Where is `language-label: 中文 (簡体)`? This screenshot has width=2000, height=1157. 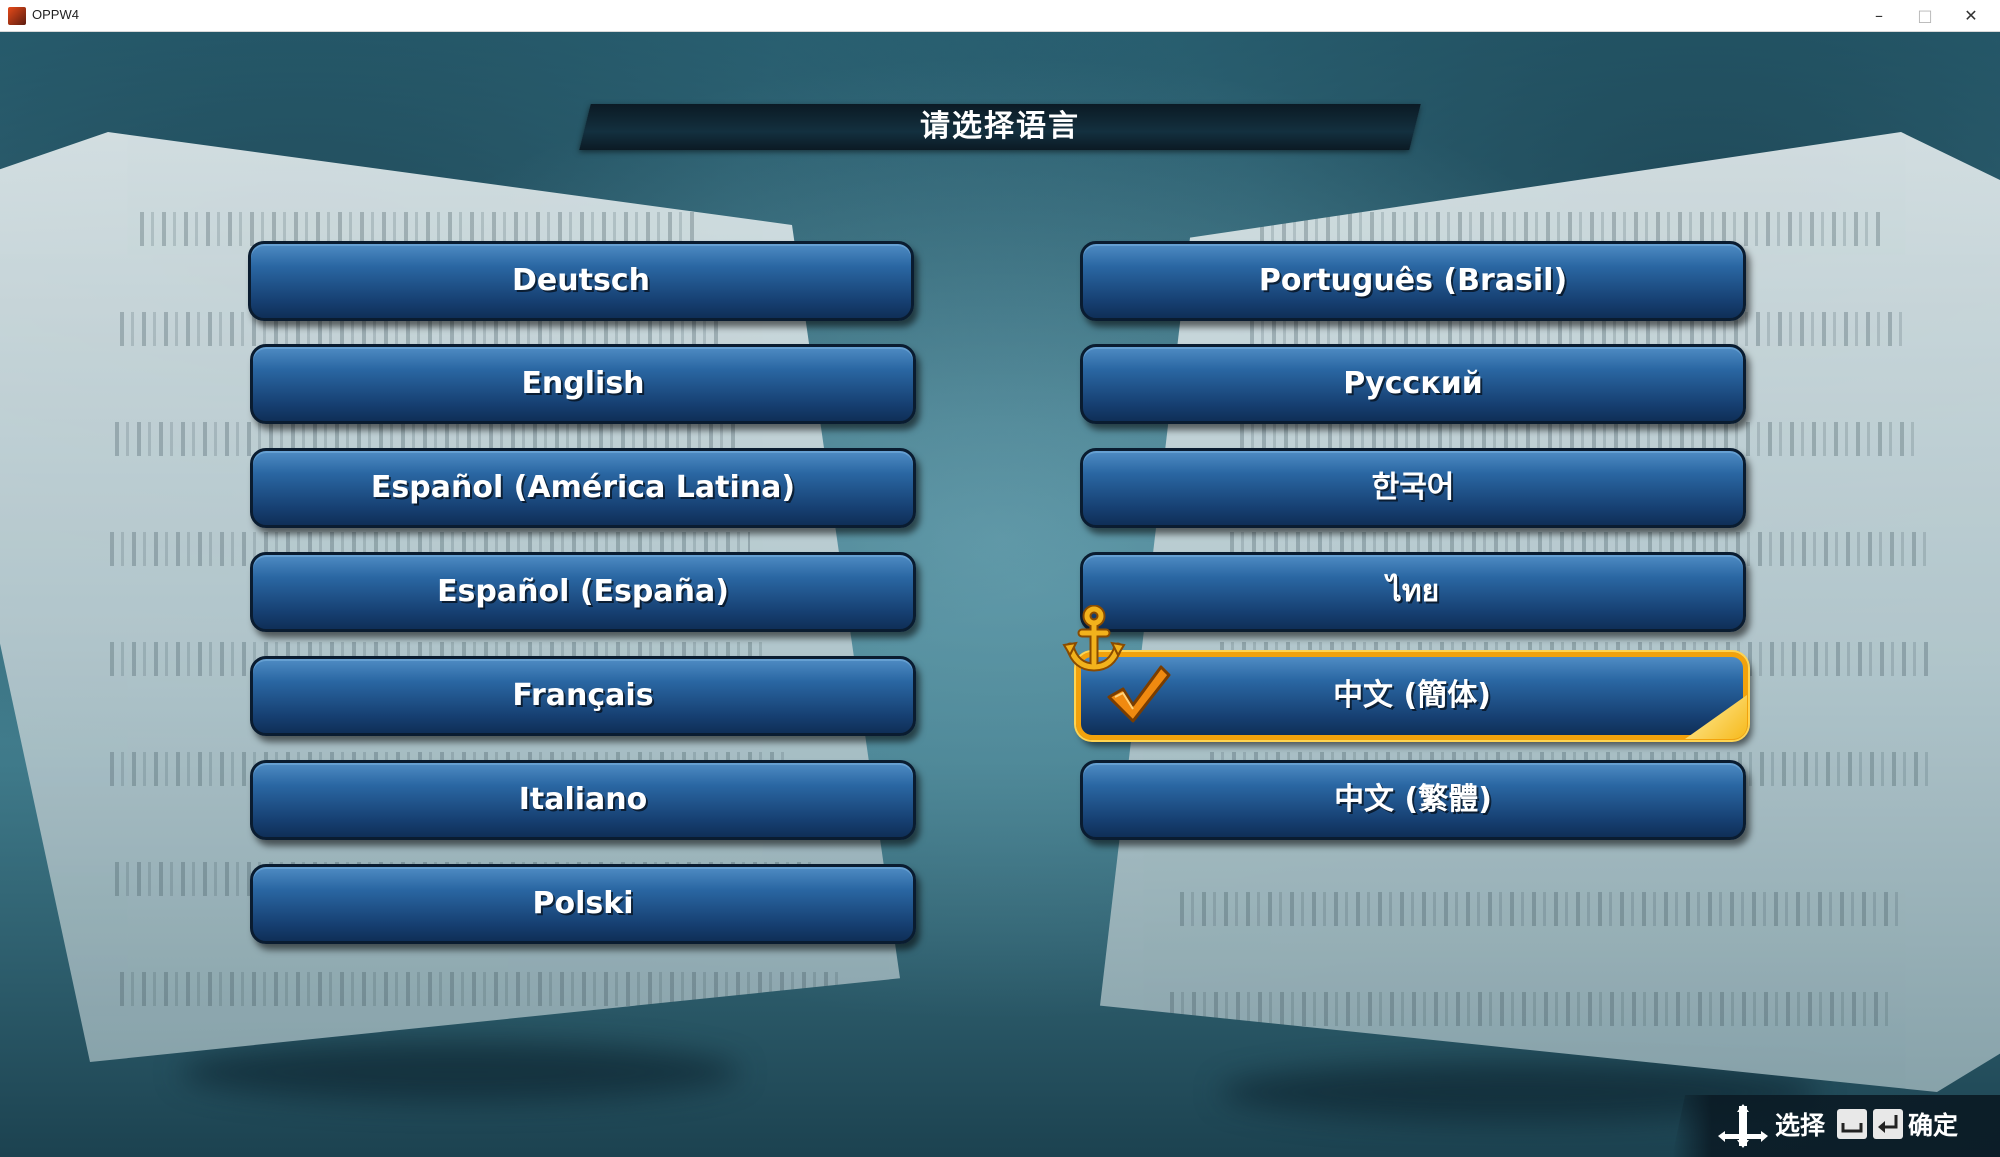
language-label: 中文 (簡体) is located at coordinates (1412, 695).